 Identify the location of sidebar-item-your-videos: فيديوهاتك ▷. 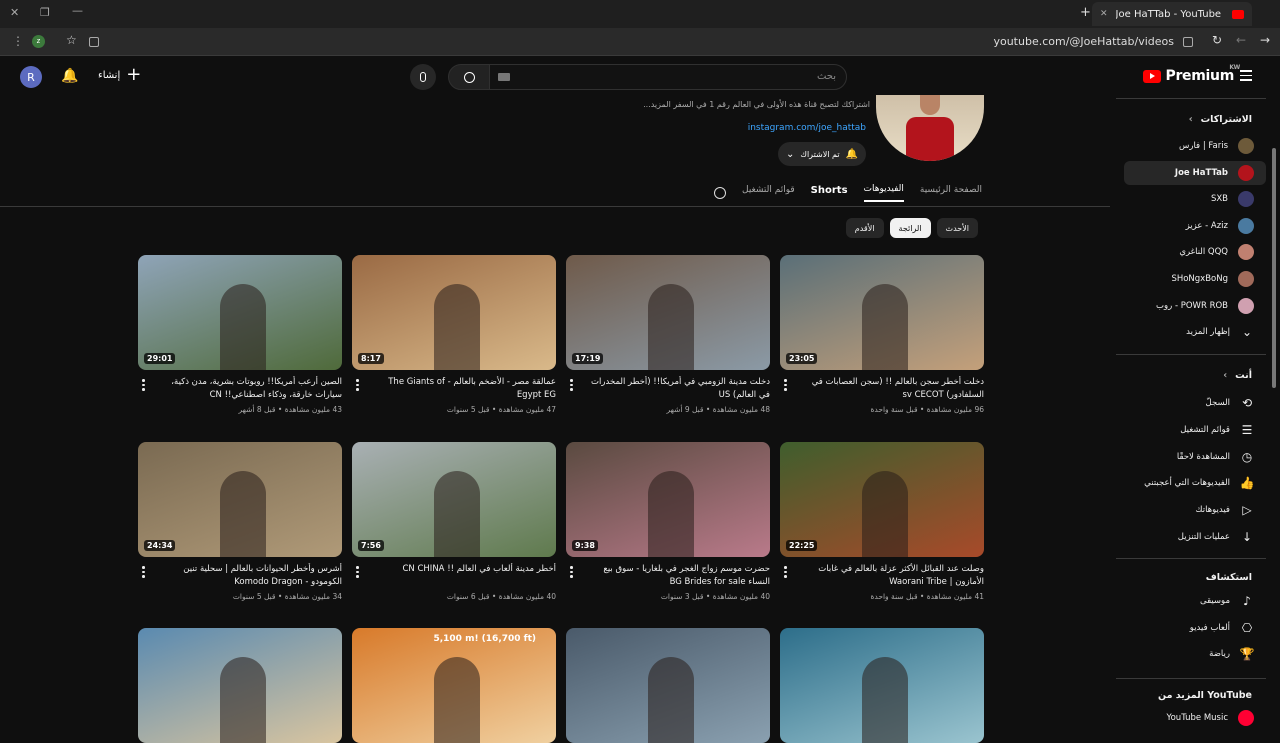
(1195, 510).